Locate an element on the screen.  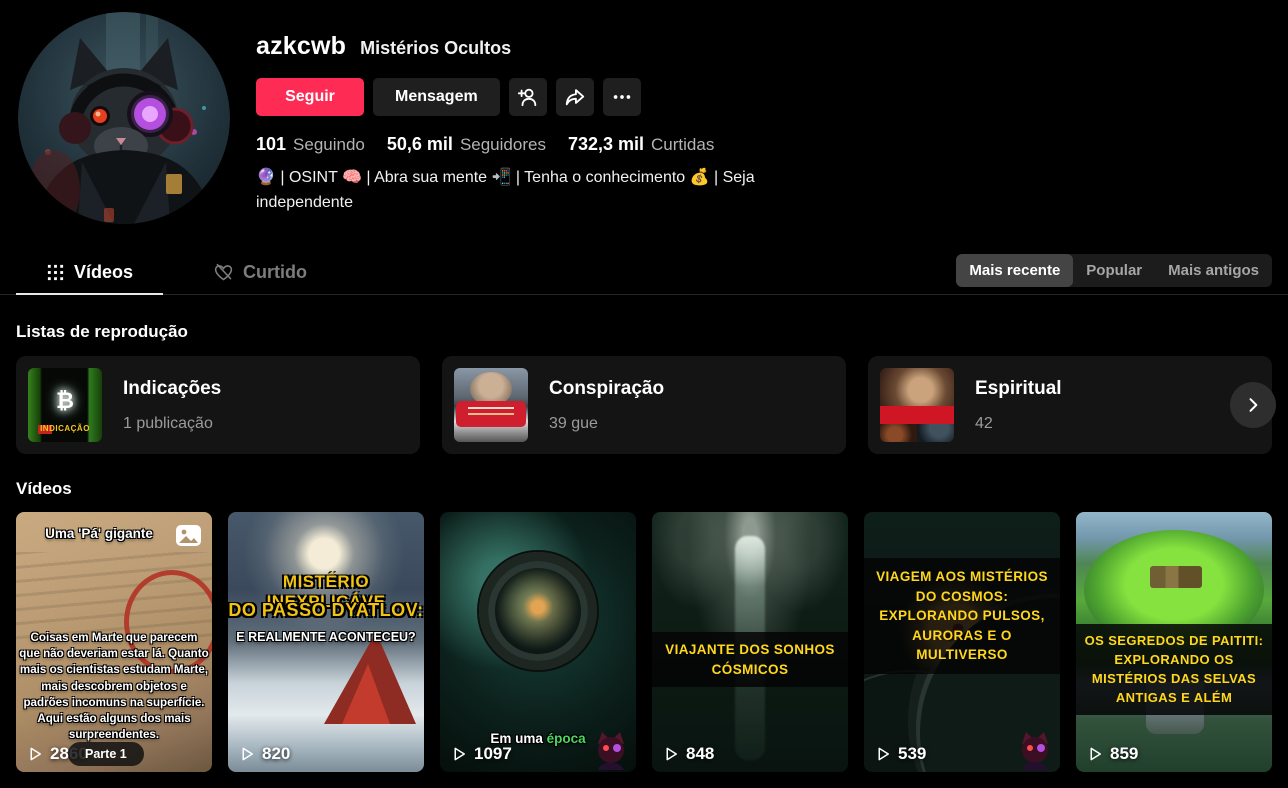
grid-icon is located at coordinates (55, 272).